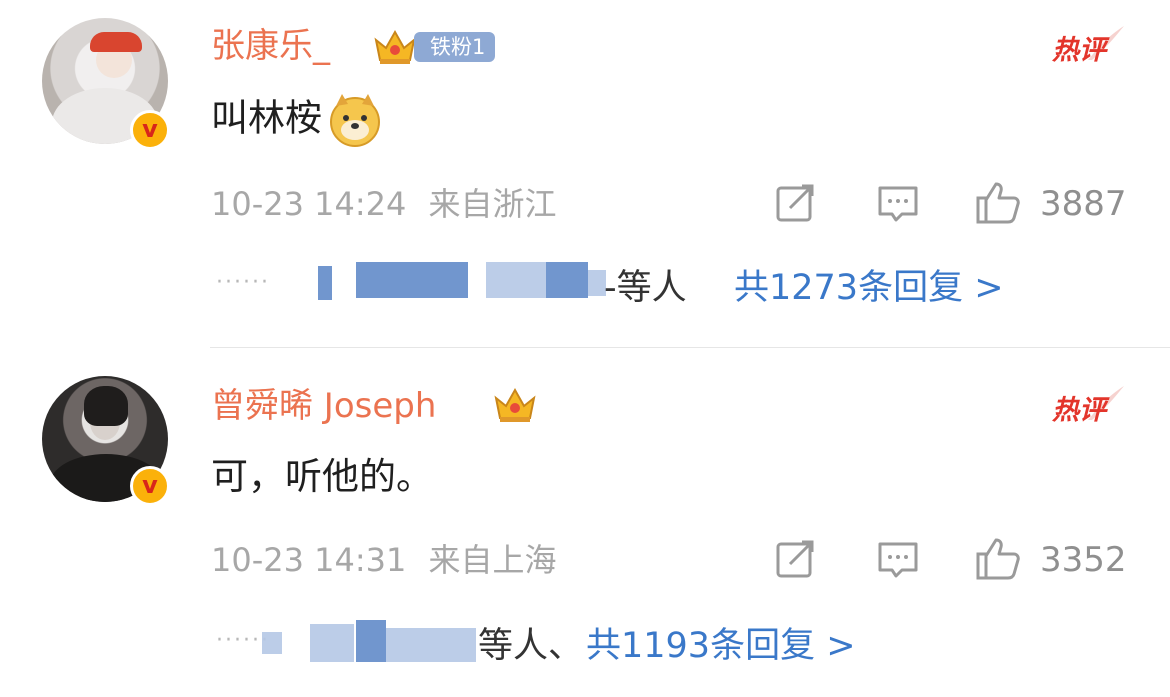  What do you see at coordinates (355, 120) in the screenshot?
I see `doge-emoji-icon` at bounding box center [355, 120].